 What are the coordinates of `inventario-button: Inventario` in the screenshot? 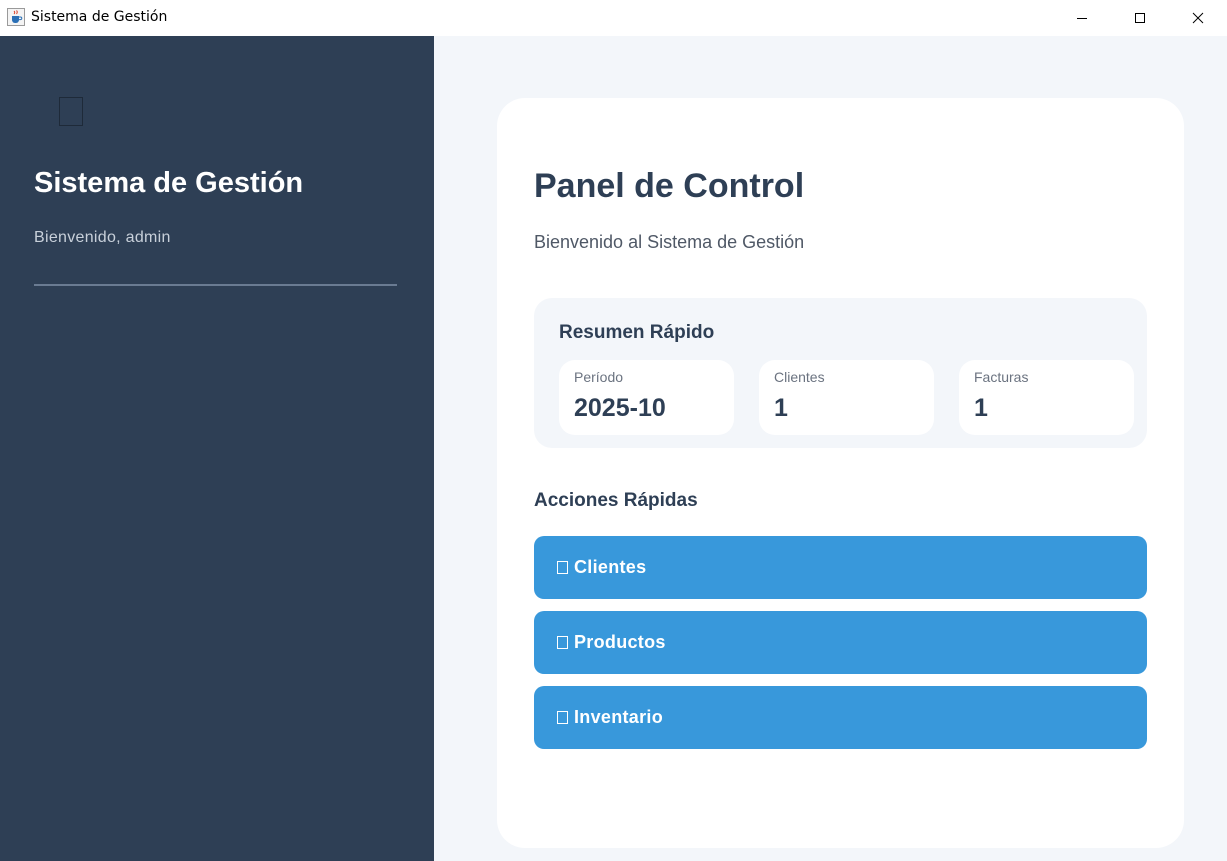 It's located at (840, 717).